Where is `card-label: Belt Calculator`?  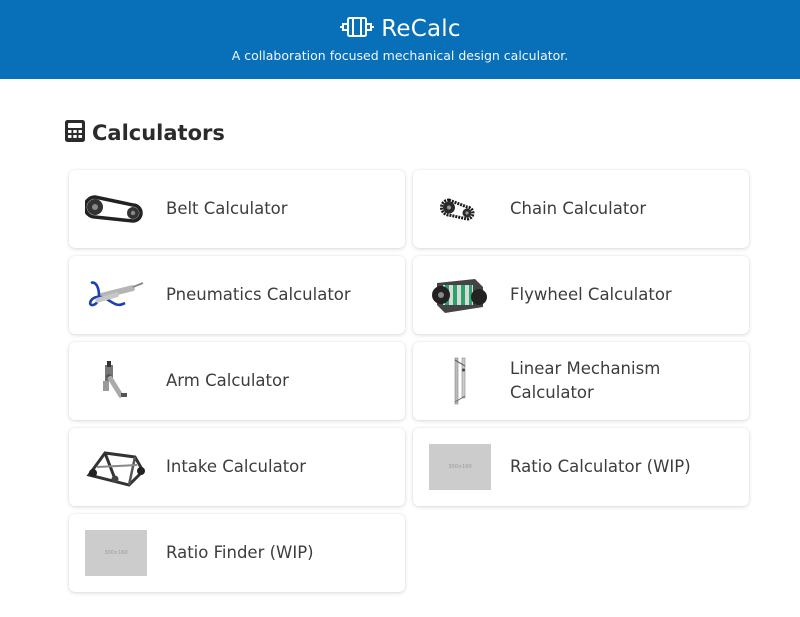
card-label: Belt Calculator is located at coordinates (227, 208).